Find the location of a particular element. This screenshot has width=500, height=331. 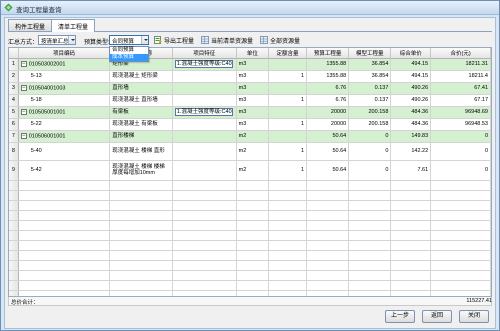

previous-step-button: 上一步 is located at coordinates (400, 316).